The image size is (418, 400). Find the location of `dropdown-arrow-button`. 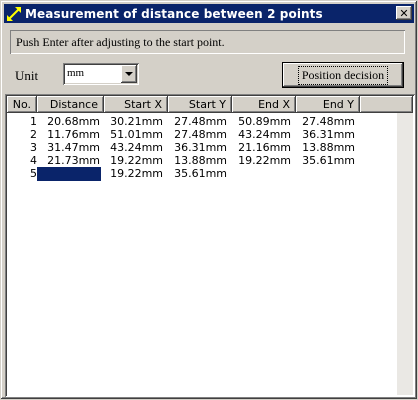

dropdown-arrow-button is located at coordinates (129, 74).